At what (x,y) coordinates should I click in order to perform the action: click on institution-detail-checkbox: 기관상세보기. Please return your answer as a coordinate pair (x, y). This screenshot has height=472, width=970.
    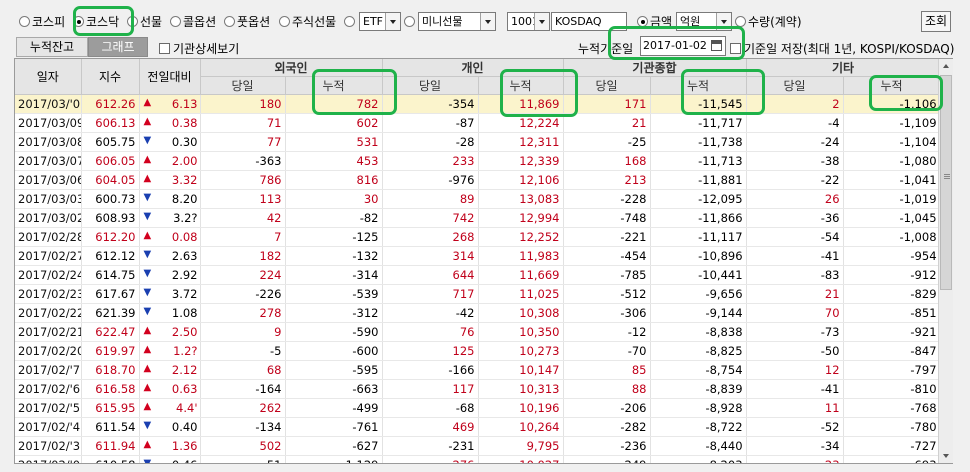
    Looking at the image, I should click on (199, 48).